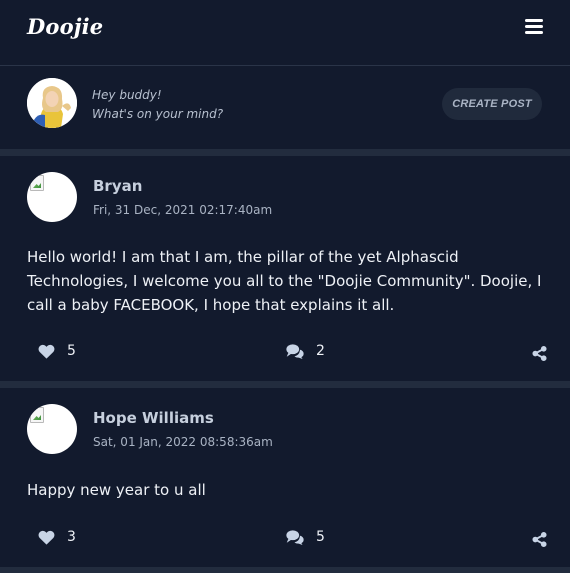 Image resolution: width=570 pixels, height=573 pixels. What do you see at coordinates (57, 537) in the screenshot?
I see `like-button: 3` at bounding box center [57, 537].